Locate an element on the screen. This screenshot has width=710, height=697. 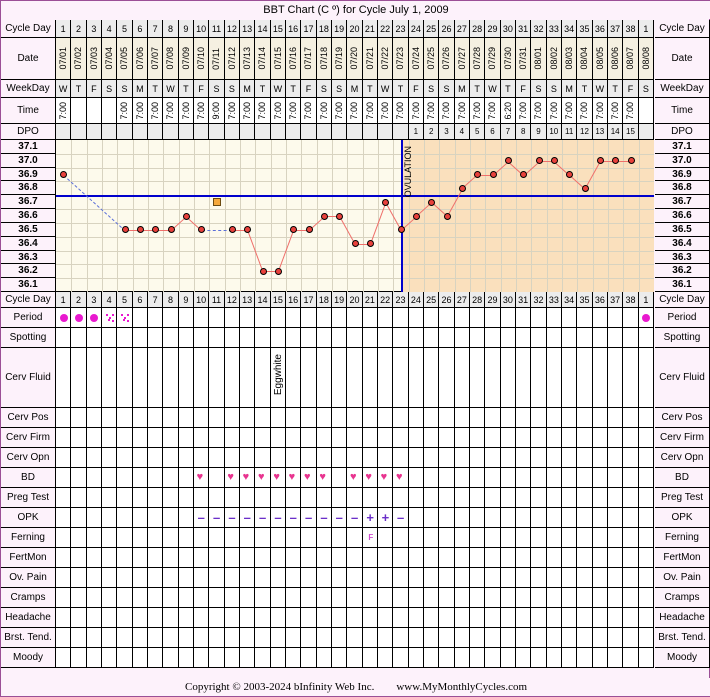
bd-marker: ♥ is located at coordinates (322, 477).